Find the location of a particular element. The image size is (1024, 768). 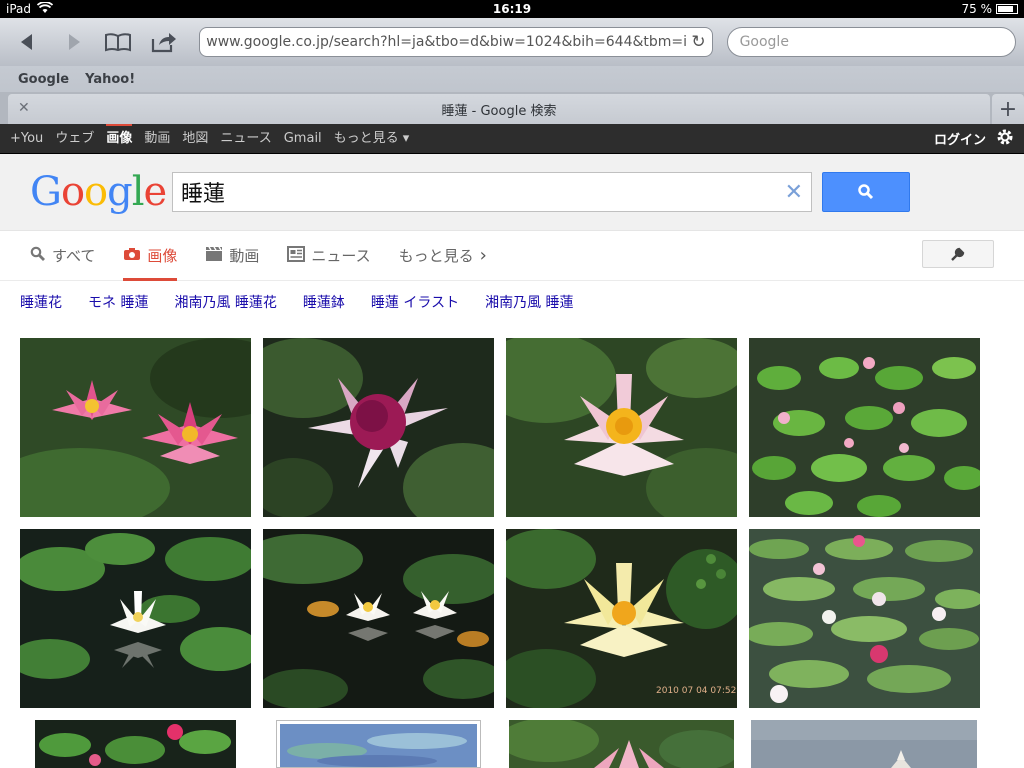

gbar-gmail: Gmail is located at coordinates (303, 139).